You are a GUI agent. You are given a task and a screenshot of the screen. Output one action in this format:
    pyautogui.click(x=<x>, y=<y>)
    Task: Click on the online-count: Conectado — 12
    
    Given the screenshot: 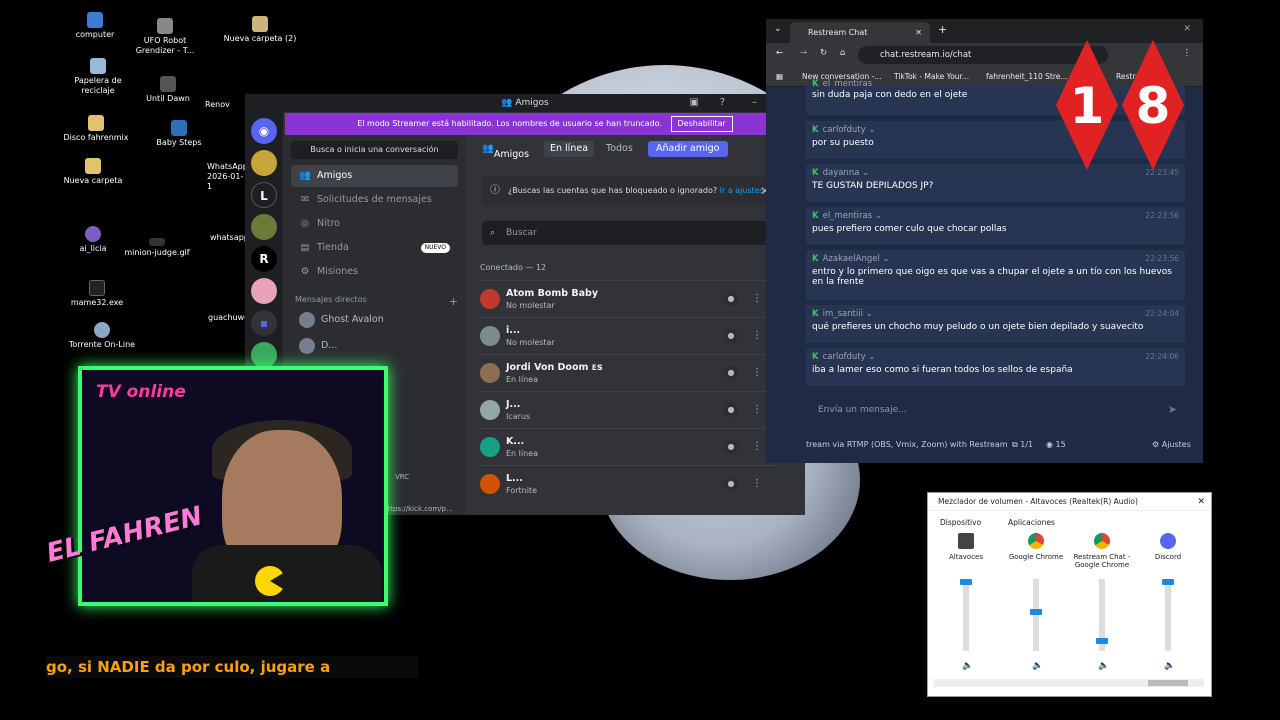 What is the action you would take?
    pyautogui.click(x=513, y=267)
    